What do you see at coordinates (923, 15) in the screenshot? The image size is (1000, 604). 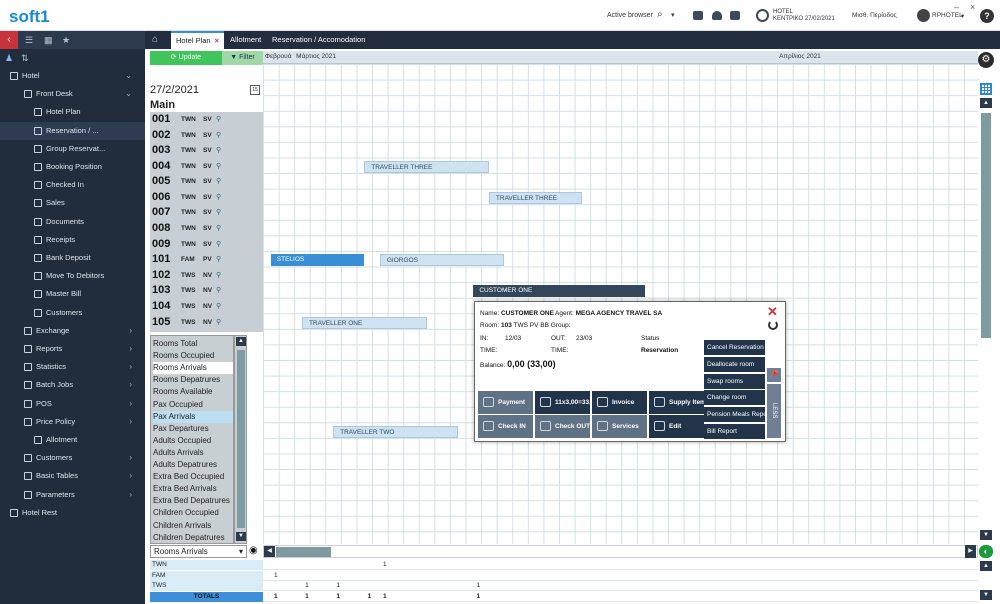 I see `user-avatar-icon` at bounding box center [923, 15].